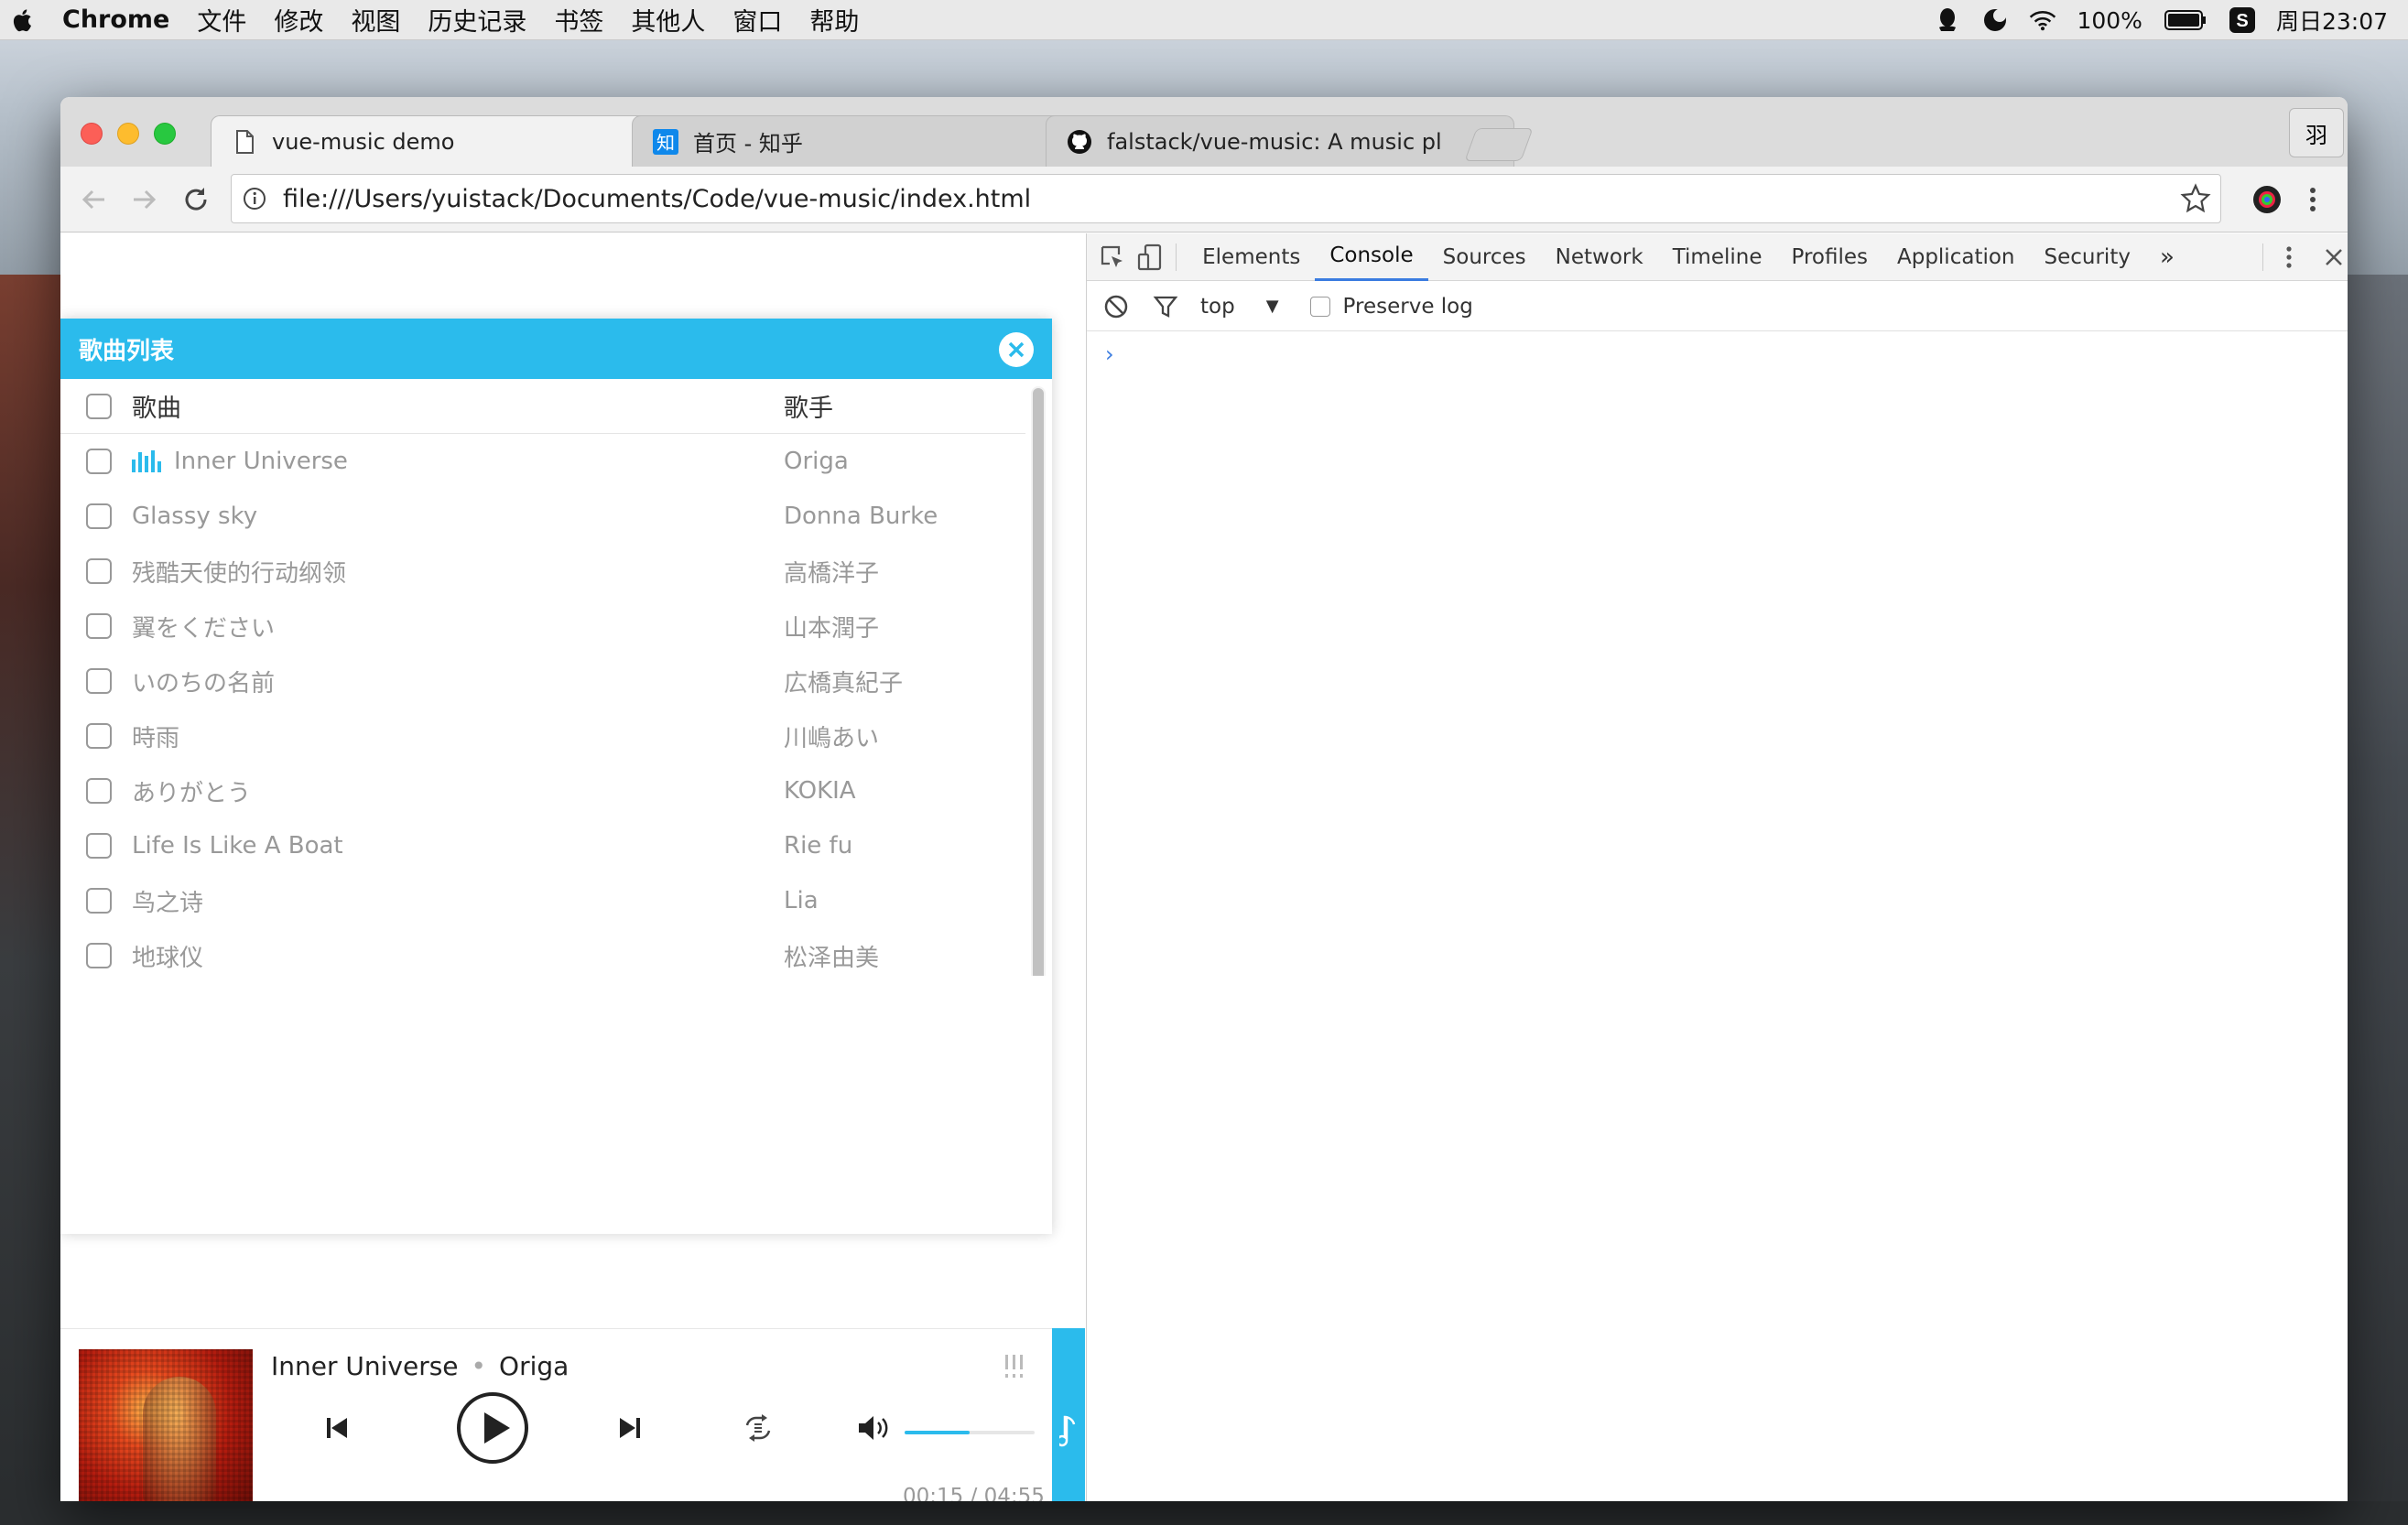 This screenshot has height=1525, width=2408. Describe the element at coordinates (630, 1428) in the screenshot. I see `next-icon` at that location.